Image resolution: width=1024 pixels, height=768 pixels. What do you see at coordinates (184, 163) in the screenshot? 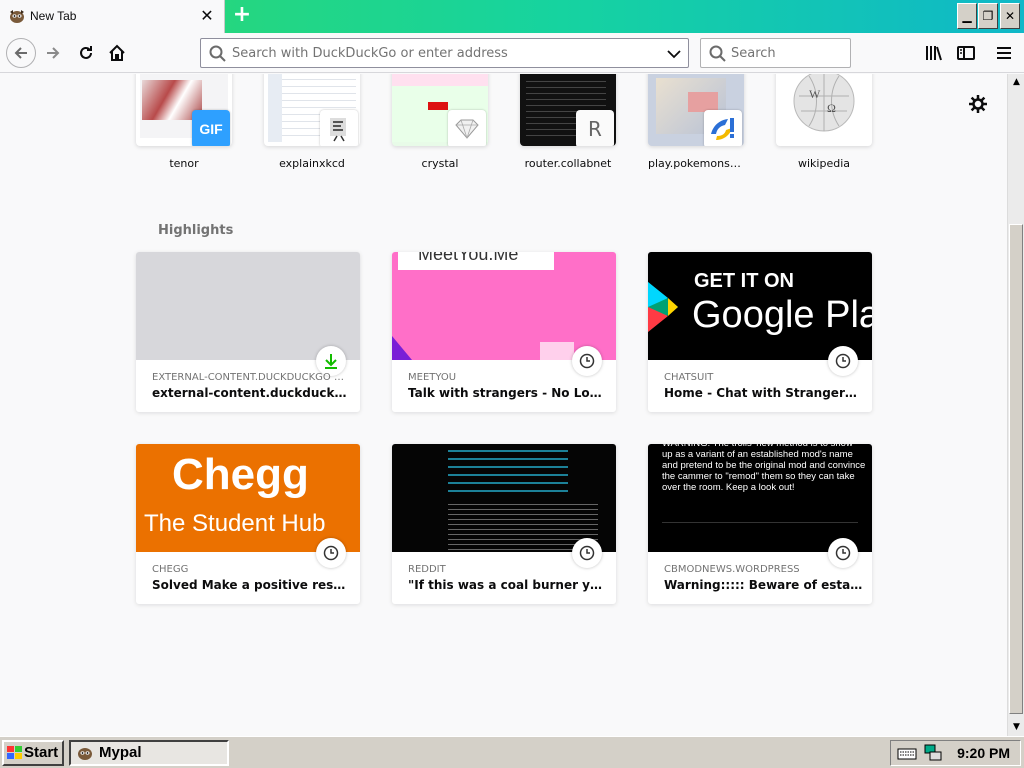
I see `top-site-label: tenor` at bounding box center [184, 163].